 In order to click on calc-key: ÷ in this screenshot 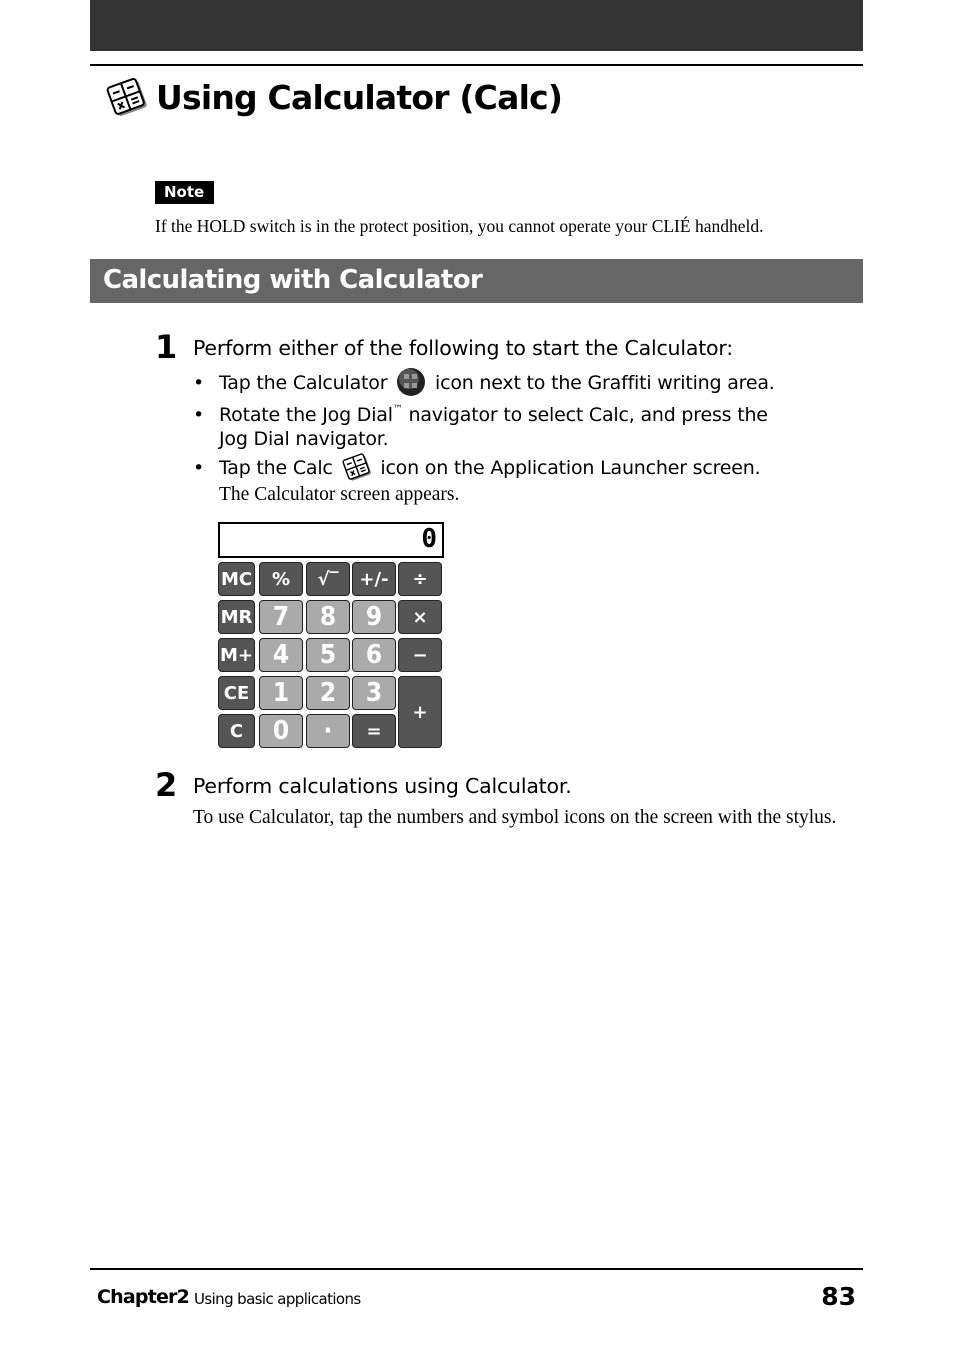, I will do `click(420, 579)`.